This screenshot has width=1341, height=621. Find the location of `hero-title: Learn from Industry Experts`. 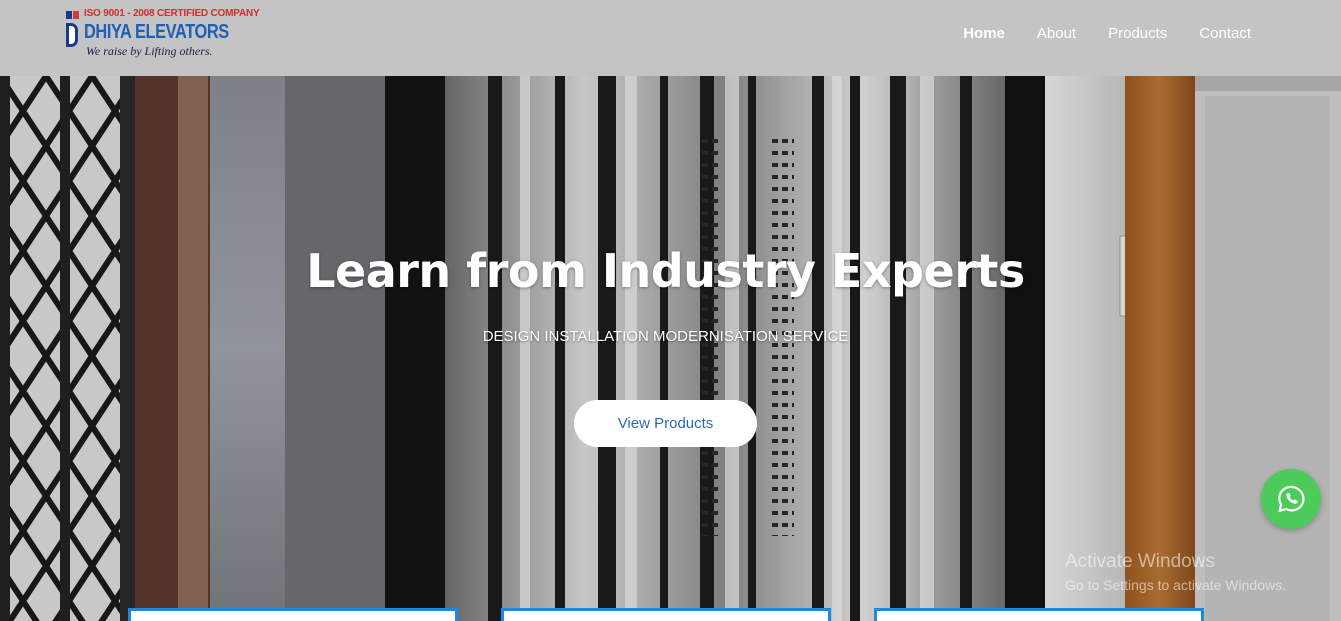

hero-title: Learn from Industry Experts is located at coordinates (665, 271).